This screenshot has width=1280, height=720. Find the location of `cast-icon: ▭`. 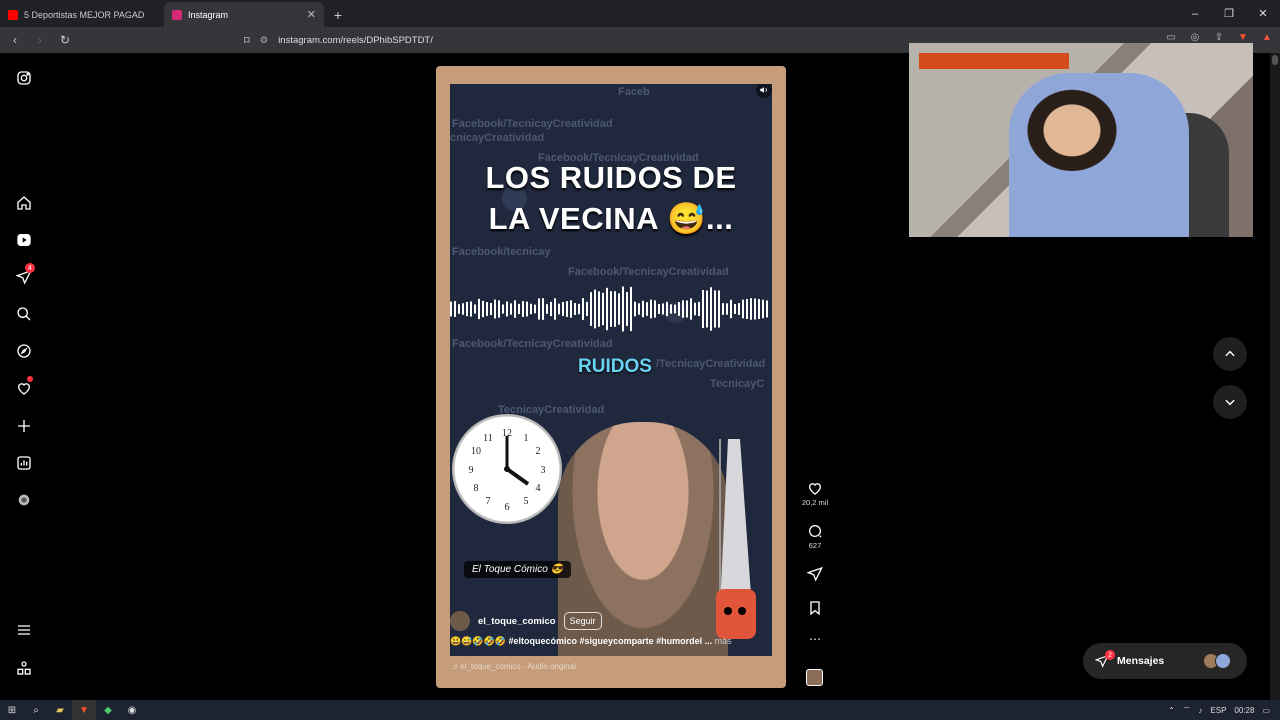

cast-icon: ▭ is located at coordinates (1171, 37).